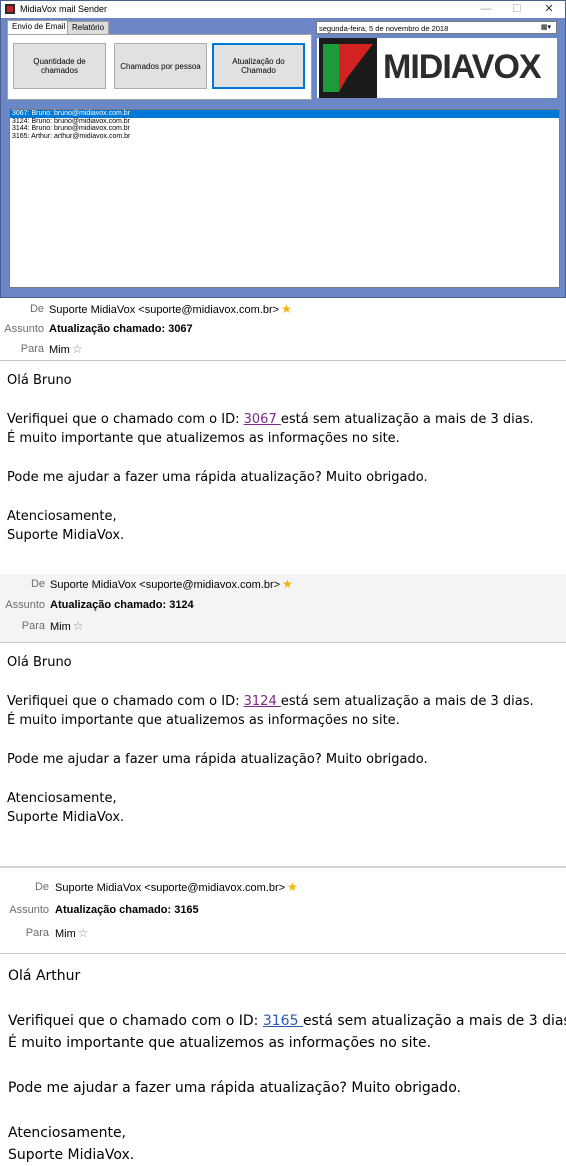 This screenshot has width=566, height=1166. I want to click on title-bar: MidiaVox mail Sender — ☐ ✕, so click(283, 9).